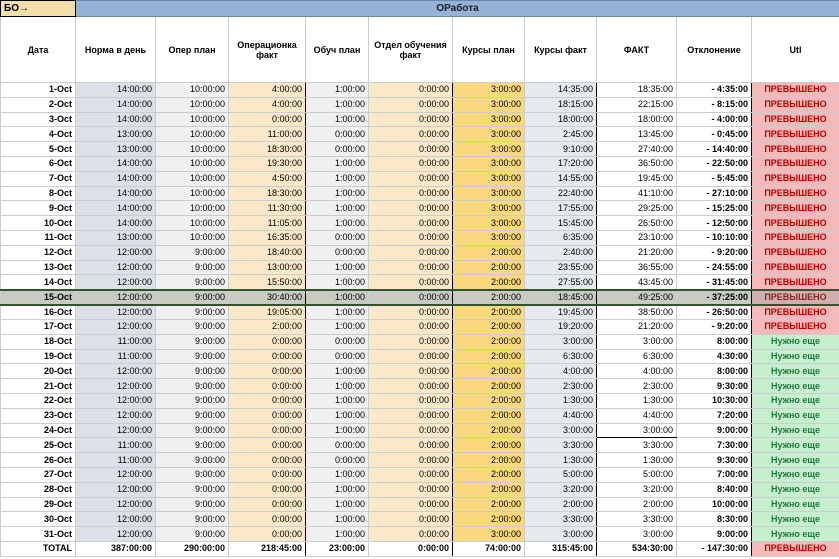 The width and height of the screenshot is (839, 559). I want to click on course-fact-cell: 4:40:00, so click(560, 415).